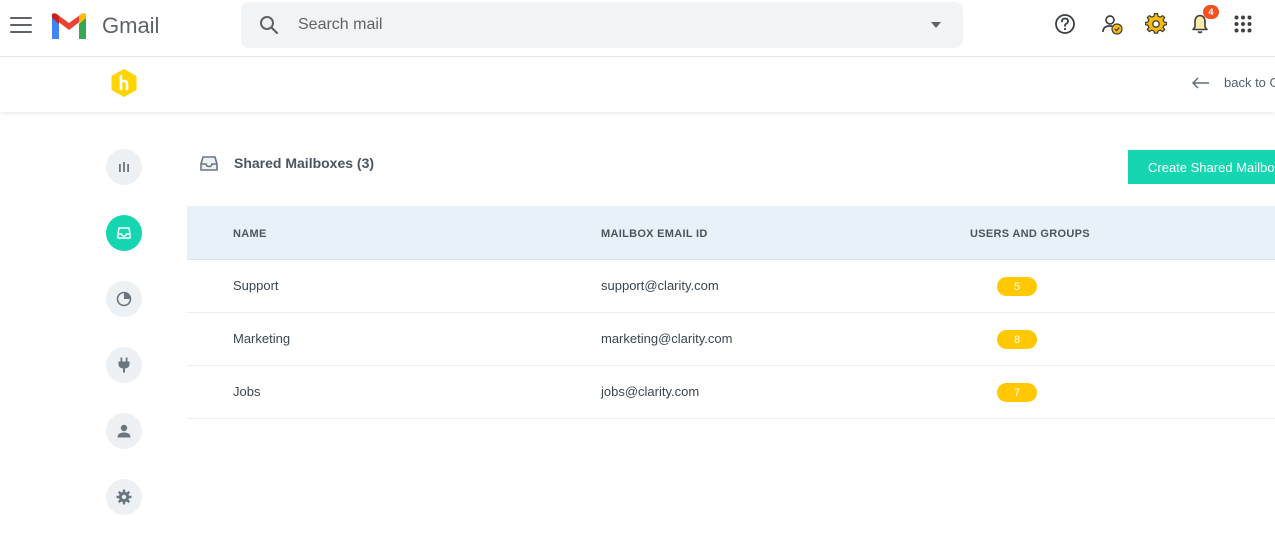 This screenshot has width=1275, height=539. I want to click on search-input: Search mail, so click(340, 25).